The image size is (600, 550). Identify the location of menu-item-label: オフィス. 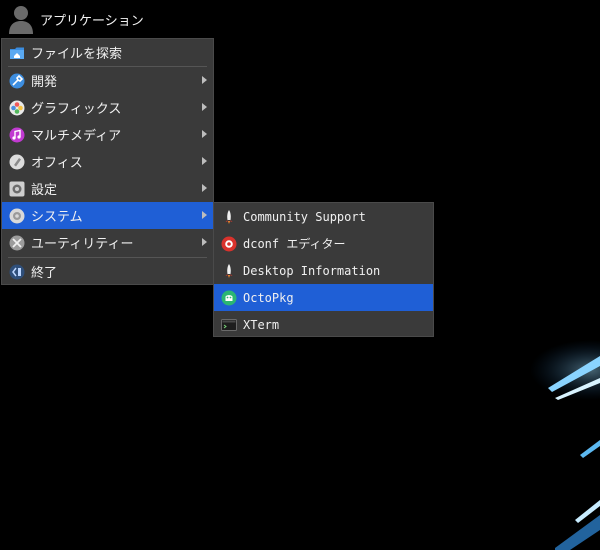
(57, 163).